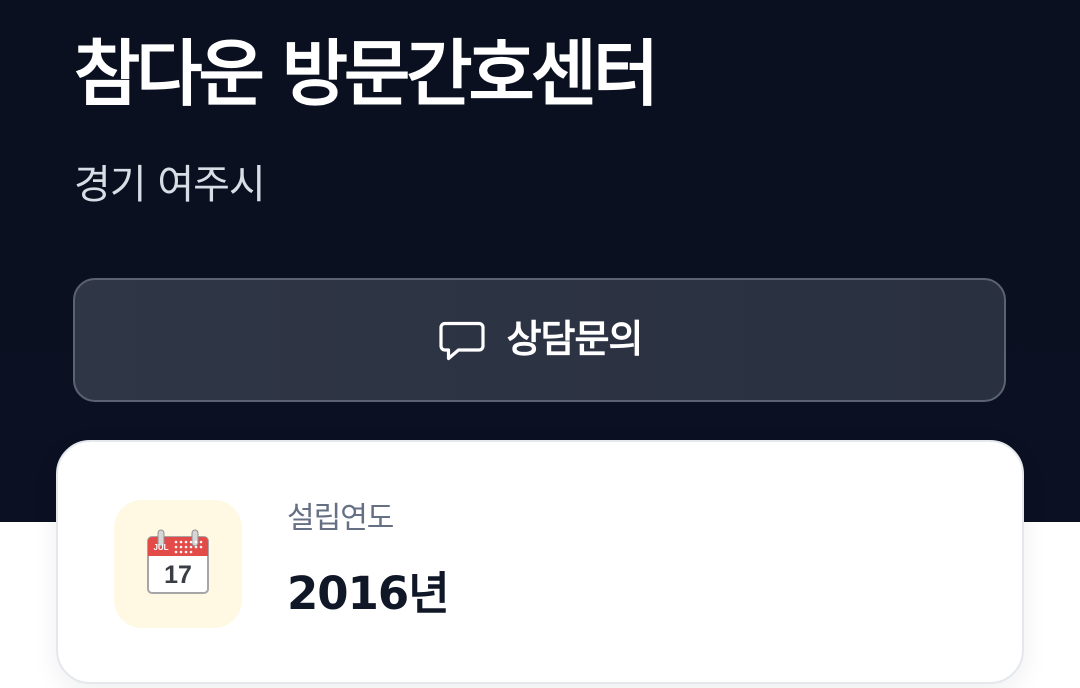  What do you see at coordinates (178, 575) in the screenshot?
I see `calendar-day: 17` at bounding box center [178, 575].